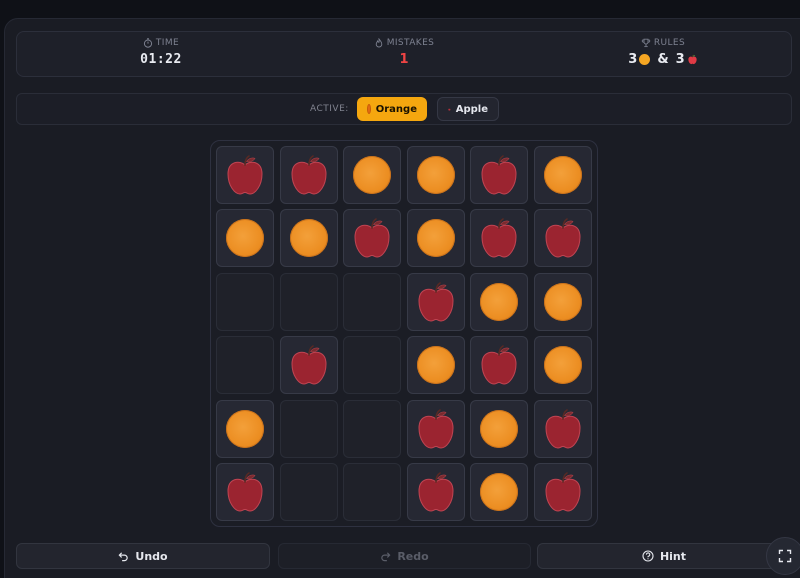 This screenshot has width=800, height=578. I want to click on mistakes-stat: MISTAKES 1, so click(404, 52).